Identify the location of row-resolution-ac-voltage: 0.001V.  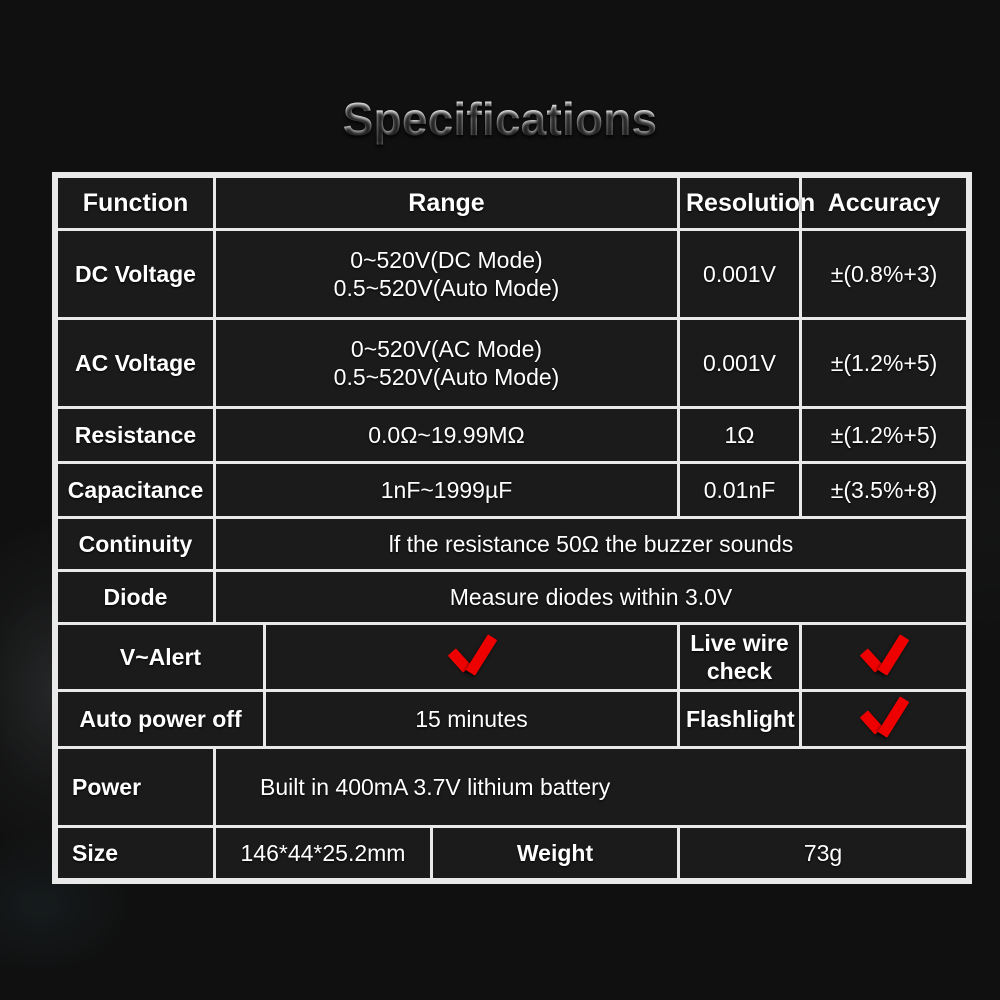
(740, 363).